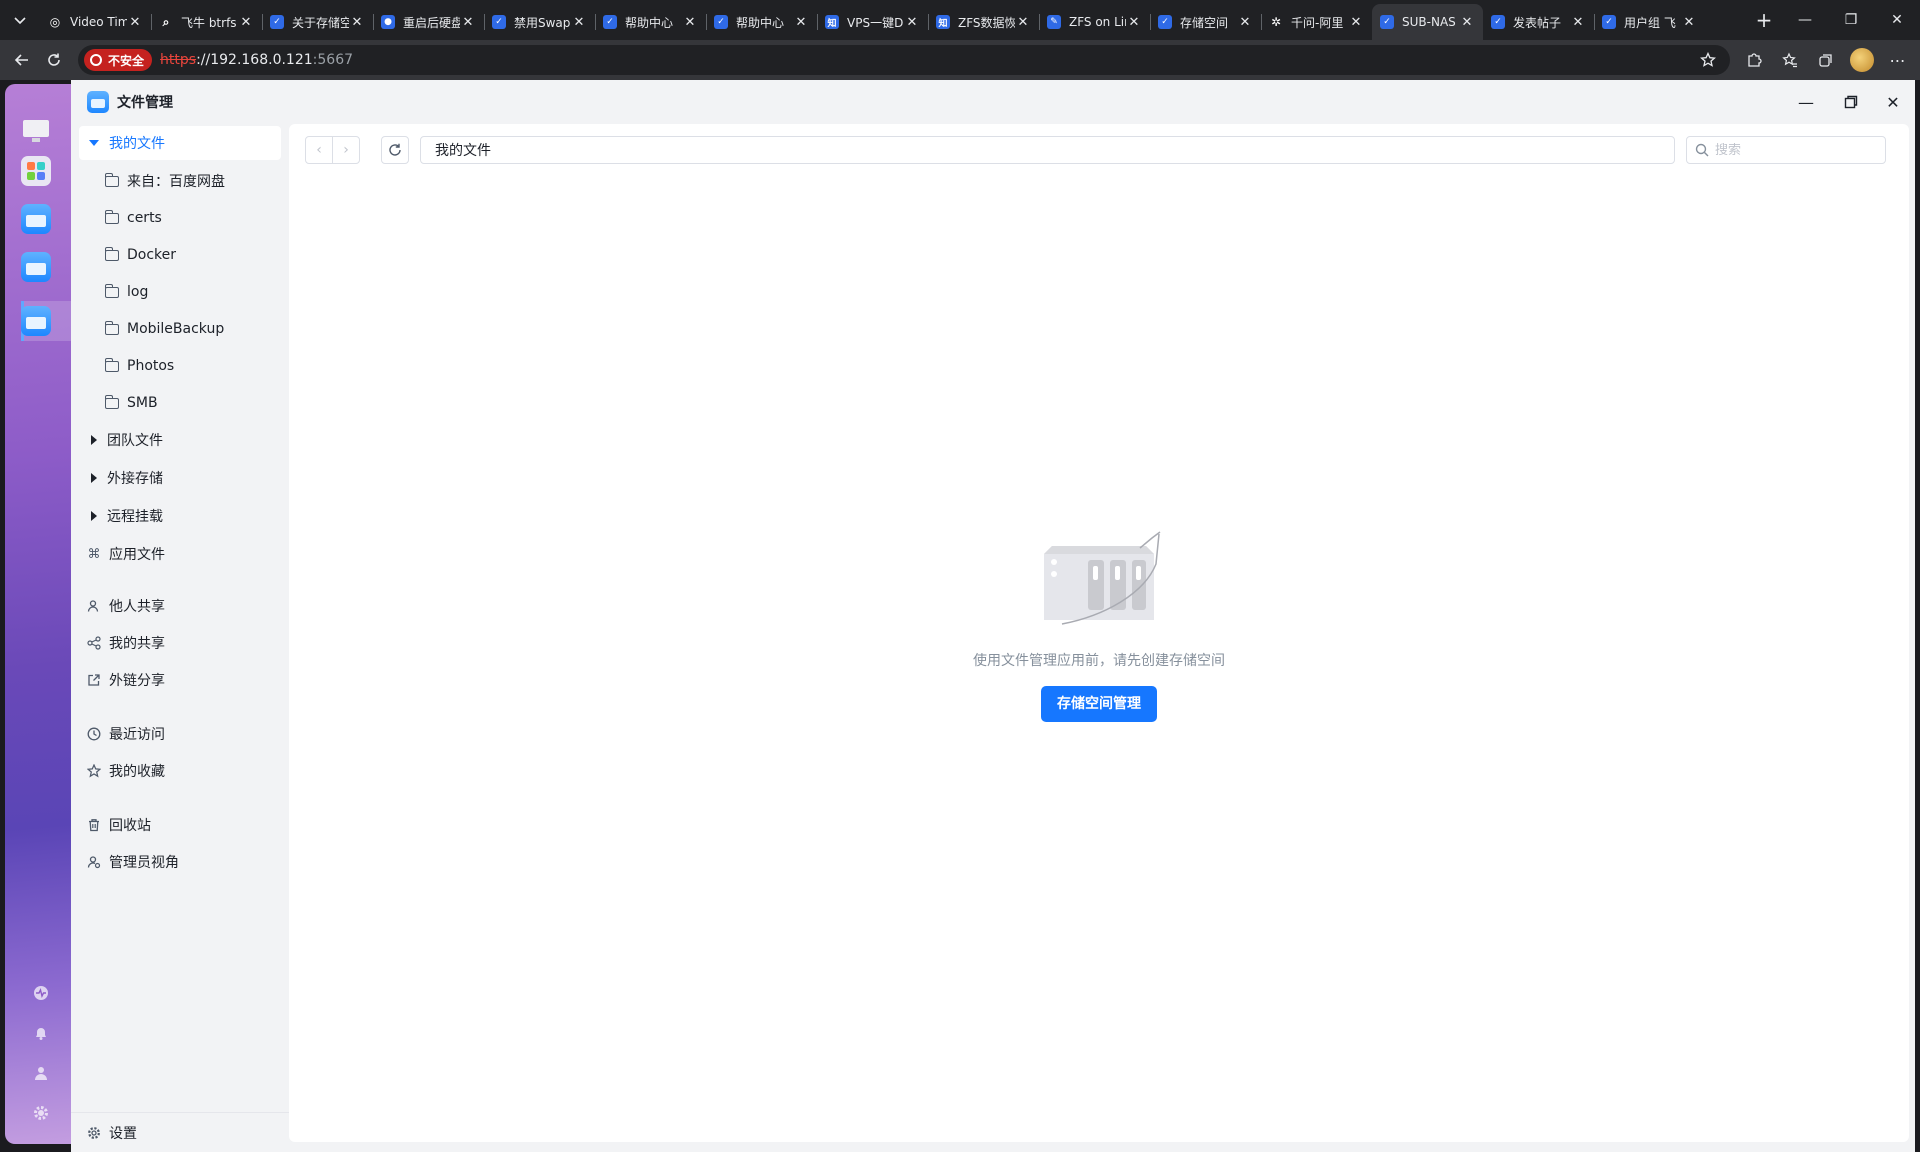 This screenshot has width=1920, height=1152. I want to click on folder-item: MobileBackup, so click(180, 329).